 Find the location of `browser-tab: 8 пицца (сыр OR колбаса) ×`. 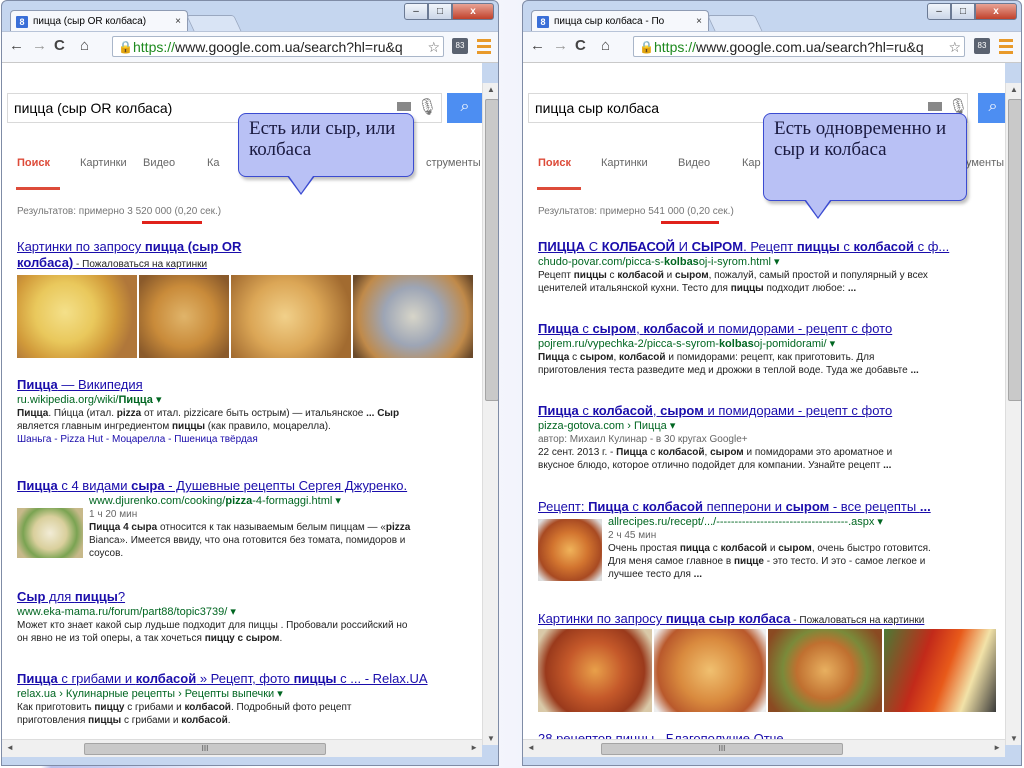

browser-tab: 8 пицца (сыр OR колбаса) × is located at coordinates (99, 21).